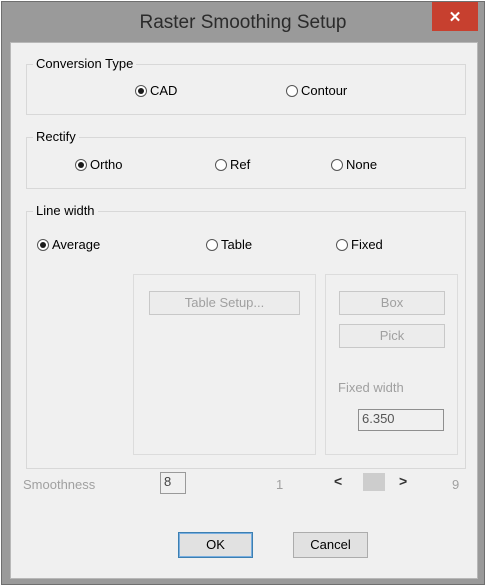 The height and width of the screenshot is (586, 486). Describe the element at coordinates (85, 64) in the screenshot. I see `conversion-type-label: Conversion Type` at that location.